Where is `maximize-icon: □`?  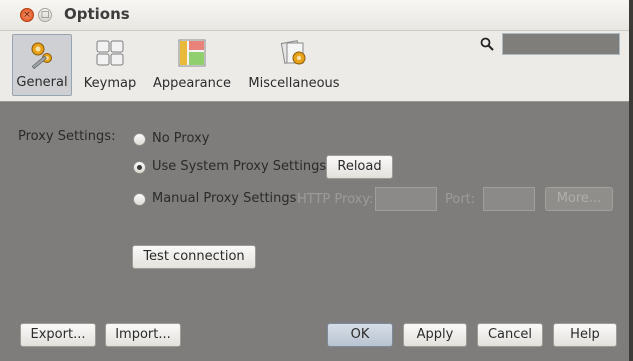 maximize-icon: □ is located at coordinates (45, 15).